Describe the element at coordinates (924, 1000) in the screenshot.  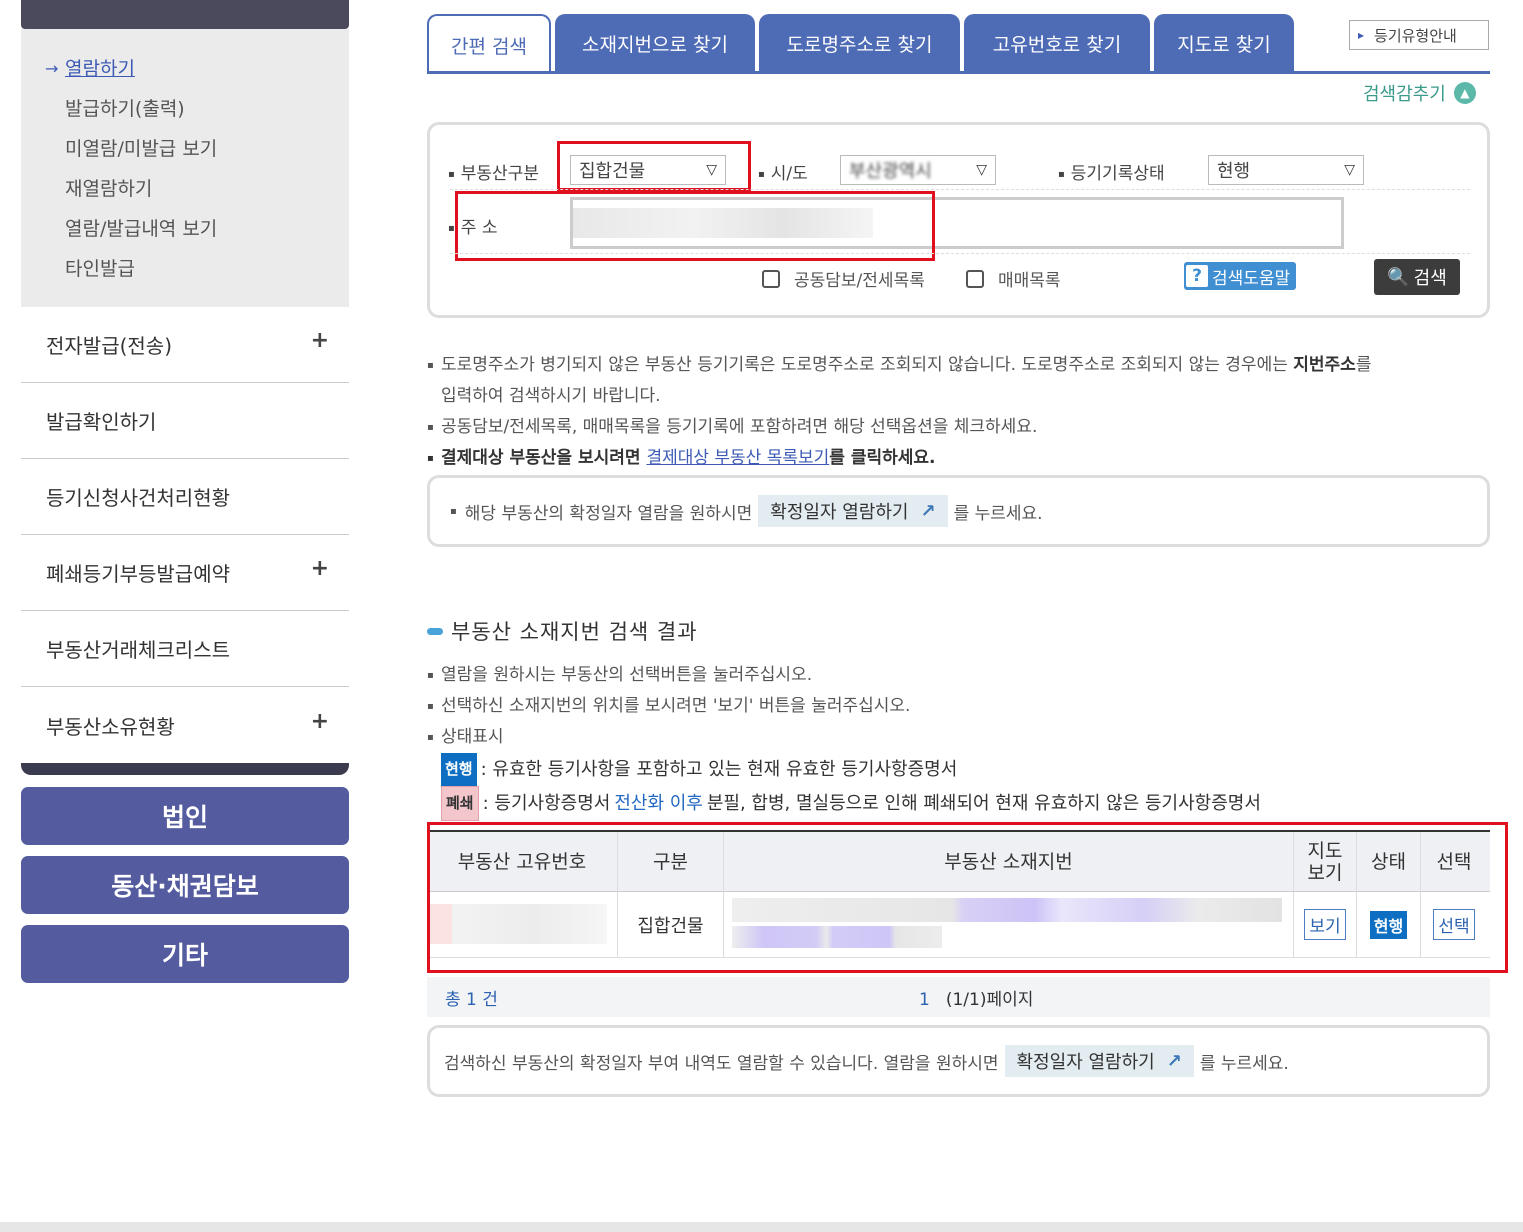
I see `page-number: 1` at that location.